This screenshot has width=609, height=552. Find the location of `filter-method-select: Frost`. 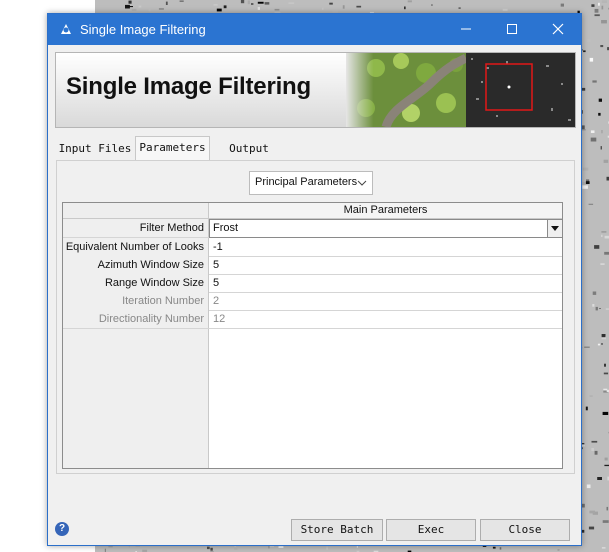

filter-method-select: Frost is located at coordinates (386, 228).